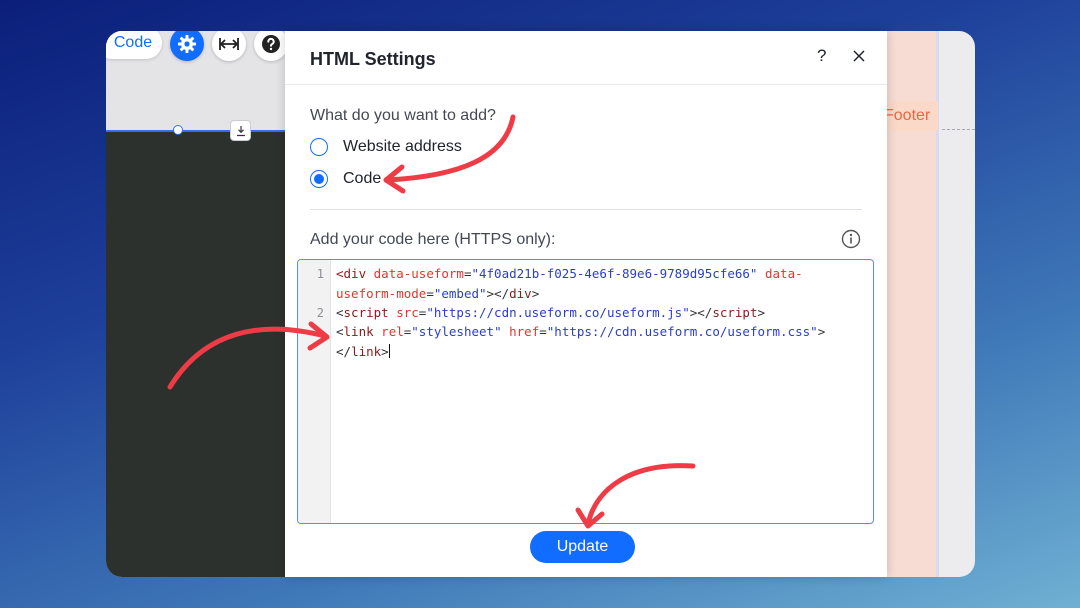 This screenshot has height=608, width=1080. Describe the element at coordinates (524, 331) in the screenshot. I see `code-token: href` at that location.